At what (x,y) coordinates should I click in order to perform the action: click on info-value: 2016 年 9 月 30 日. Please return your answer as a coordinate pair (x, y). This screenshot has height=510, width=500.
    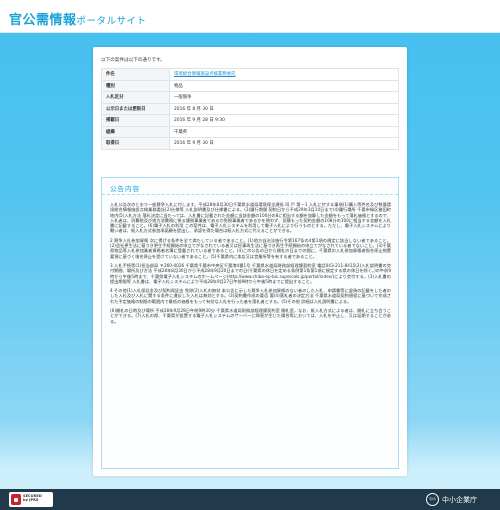
    Looking at the image, I should click on (284, 143).